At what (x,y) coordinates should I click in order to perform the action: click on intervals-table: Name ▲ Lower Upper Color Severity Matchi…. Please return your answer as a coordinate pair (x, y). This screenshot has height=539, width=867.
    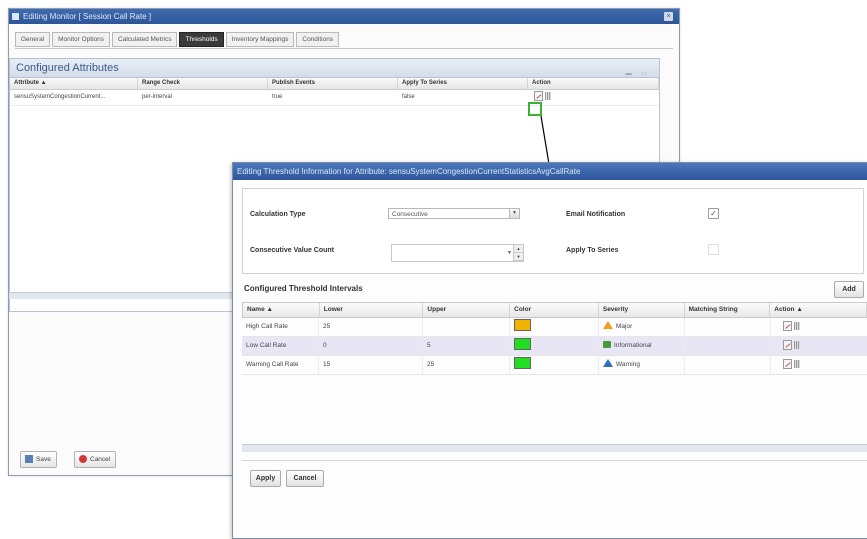
    Looking at the image, I should click on (554, 338).